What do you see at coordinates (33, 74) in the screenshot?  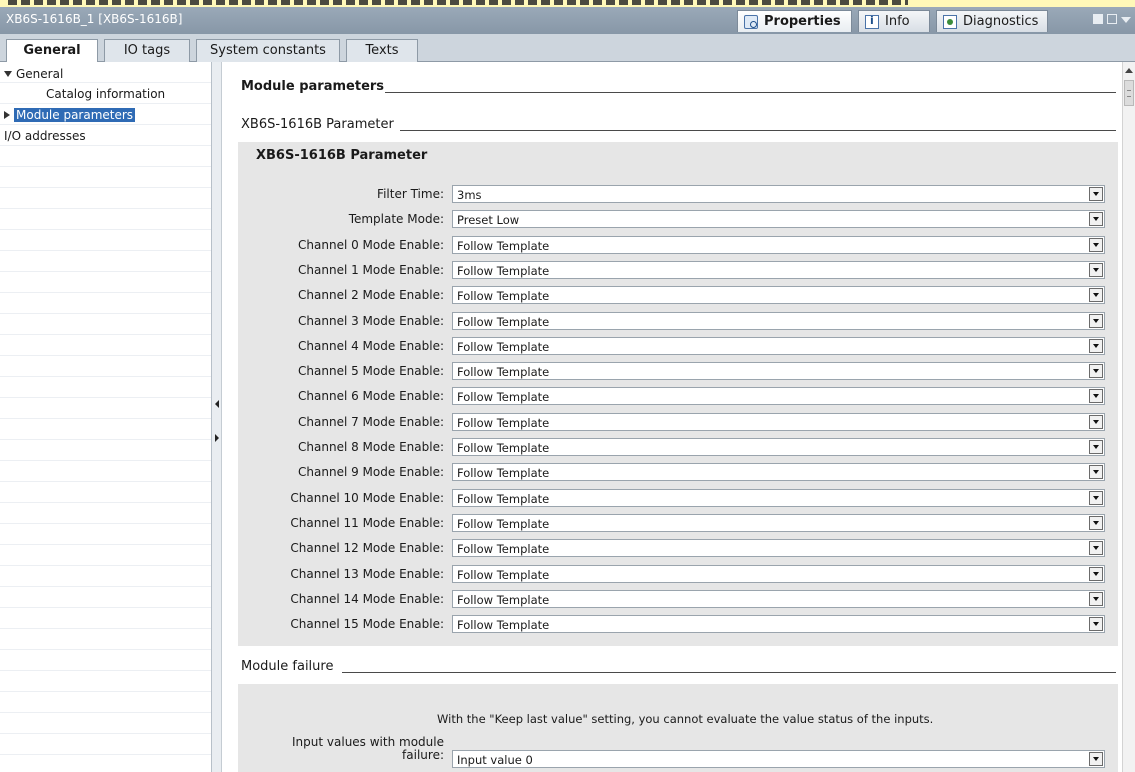 I see `nav-item-general: General` at bounding box center [33, 74].